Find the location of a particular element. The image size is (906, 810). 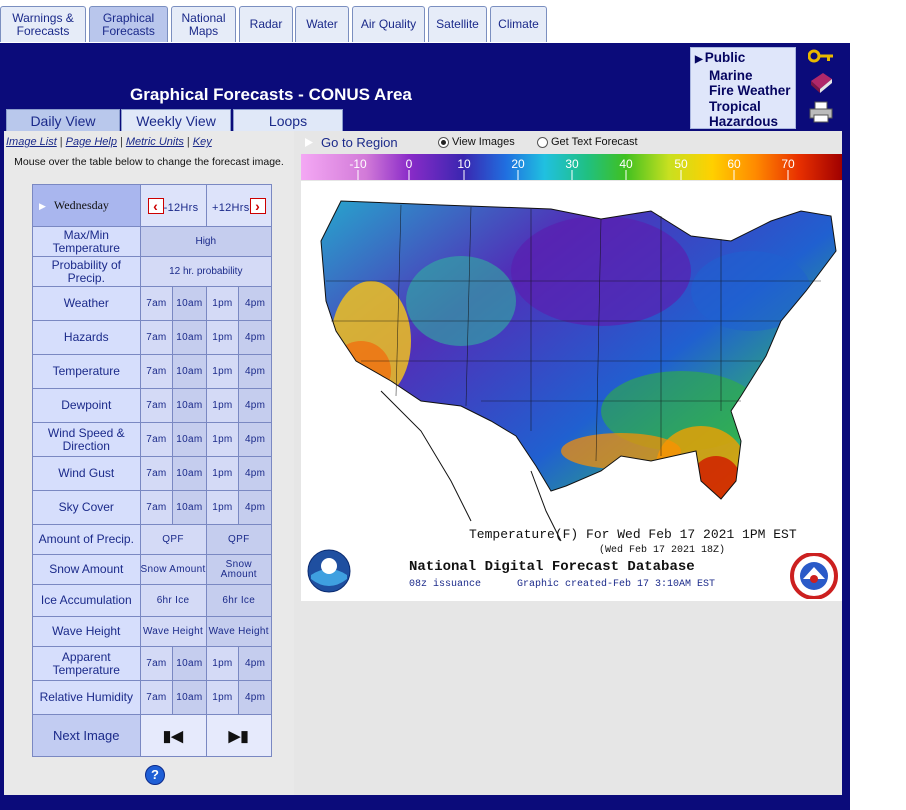

tab-weekly-view: Weekly View is located at coordinates (176, 120).